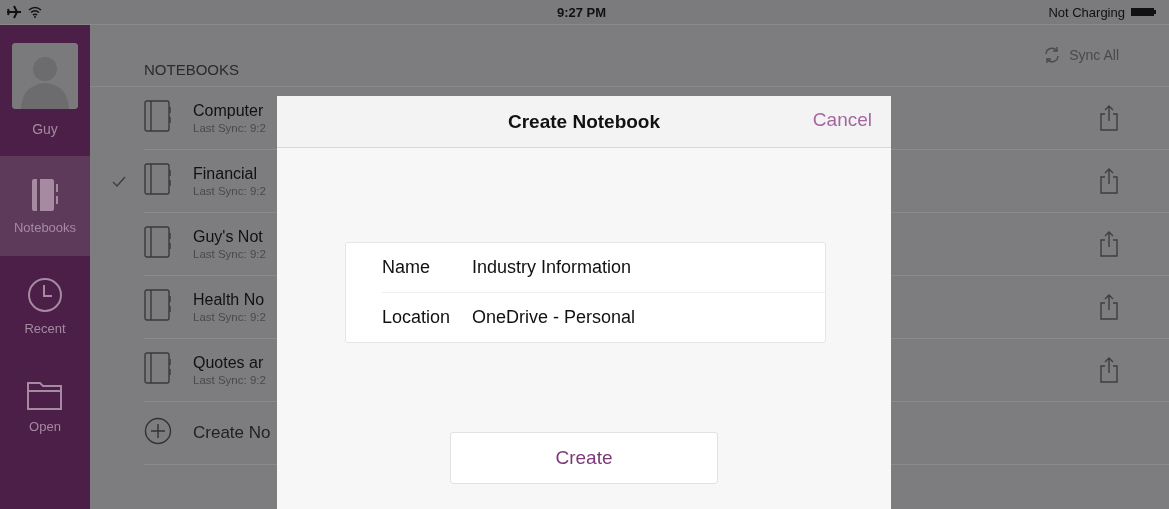  I want to click on sidebar-item: Open, so click(45, 406).